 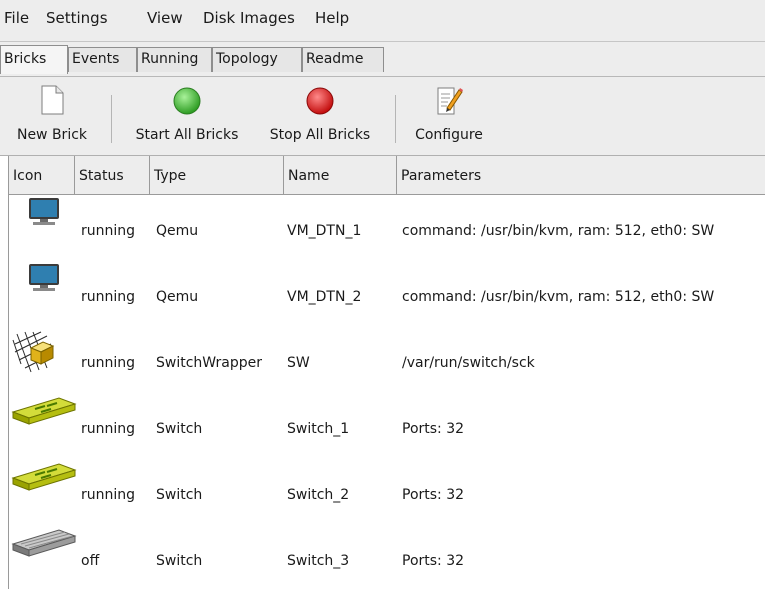 What do you see at coordinates (324, 231) in the screenshot?
I see `name-cell: VM_DTN_1` at bounding box center [324, 231].